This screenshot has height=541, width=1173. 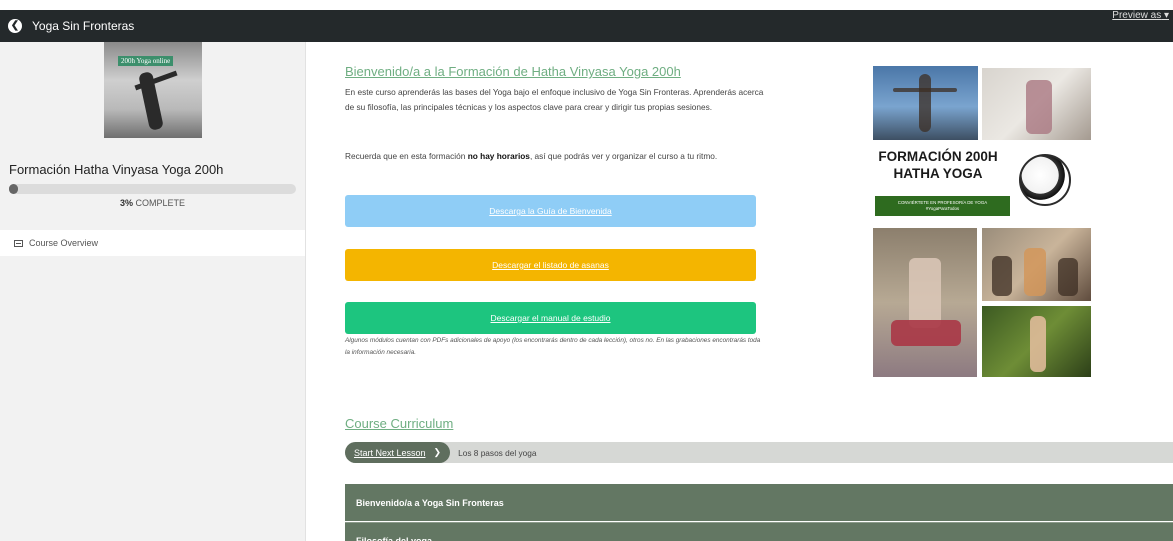 What do you see at coordinates (586, 26) in the screenshot?
I see `top-bar: ❮ Yoga Sin Fronteras` at bounding box center [586, 26].